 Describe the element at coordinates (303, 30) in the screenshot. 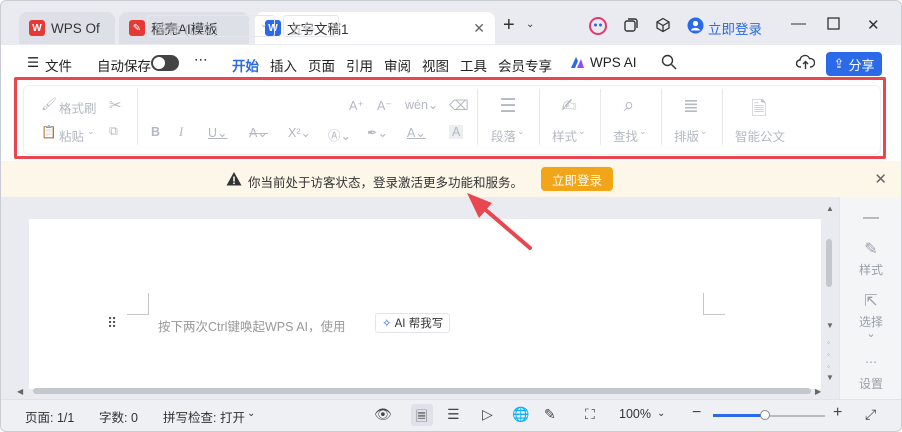

I see `font-size-value: 五号` at that location.